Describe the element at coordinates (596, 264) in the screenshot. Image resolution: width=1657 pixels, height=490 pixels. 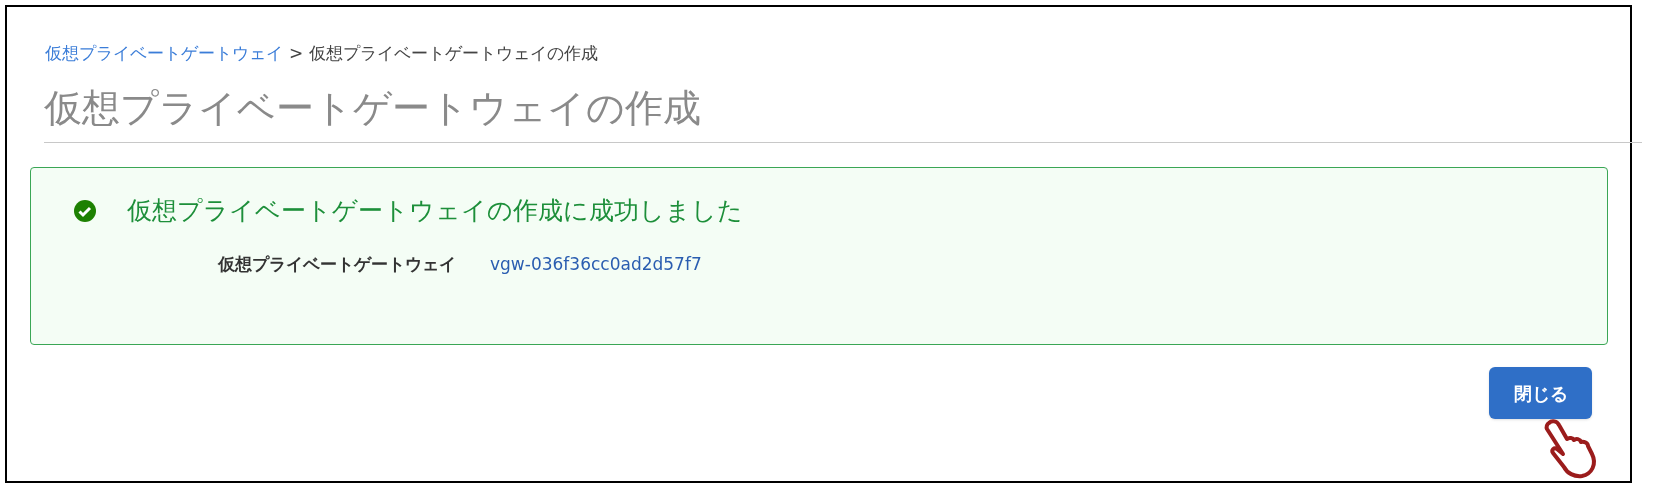
I see `gateway-id-link: vgw-036f36cc0ad2d57f7` at that location.